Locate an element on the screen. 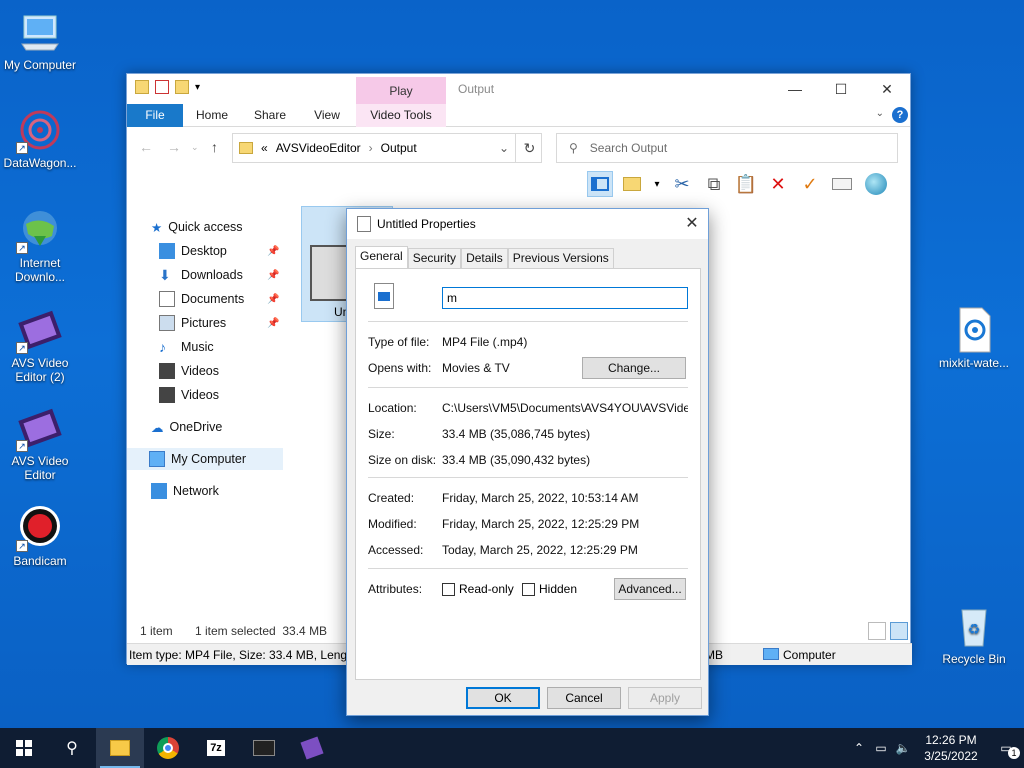 The image size is (1024, 768). tab-home: Home is located at coordinates (212, 115).